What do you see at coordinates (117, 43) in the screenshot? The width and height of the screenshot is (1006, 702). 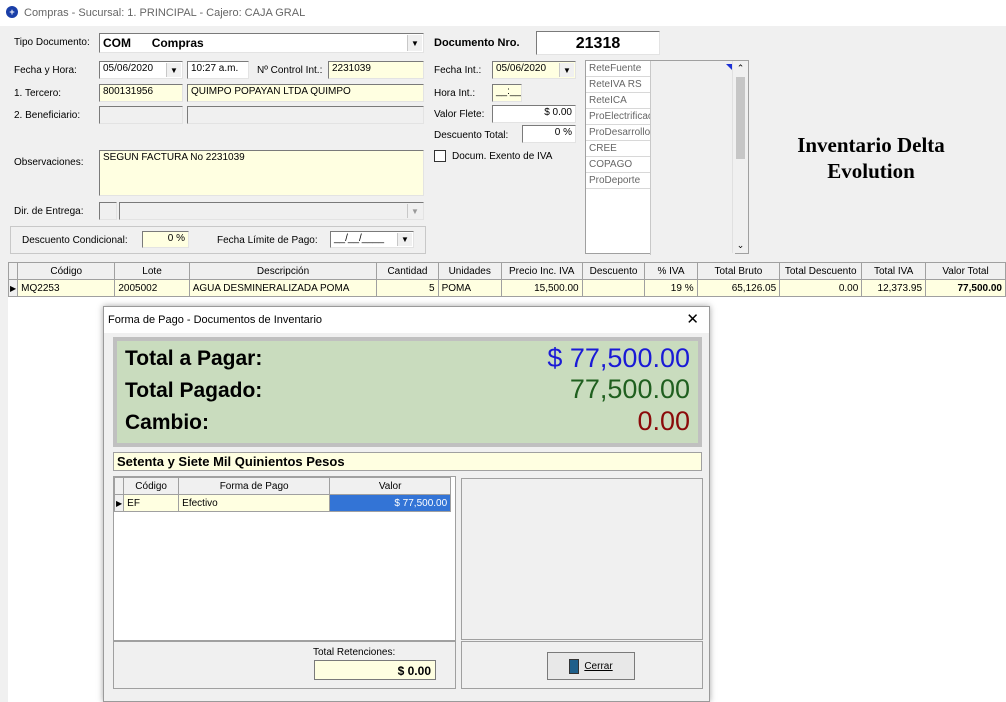 I see `tipo-documento-code: COM` at bounding box center [117, 43].